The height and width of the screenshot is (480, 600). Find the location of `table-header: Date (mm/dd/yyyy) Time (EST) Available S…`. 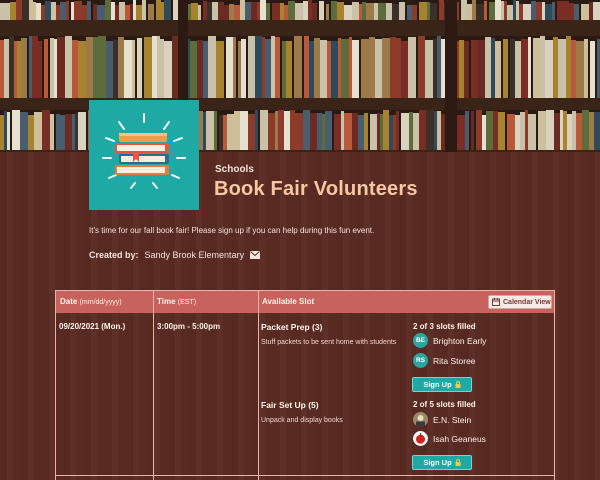

table-header: Date (mm/dd/yyyy) Time (EST) Available S… is located at coordinates (305, 302).